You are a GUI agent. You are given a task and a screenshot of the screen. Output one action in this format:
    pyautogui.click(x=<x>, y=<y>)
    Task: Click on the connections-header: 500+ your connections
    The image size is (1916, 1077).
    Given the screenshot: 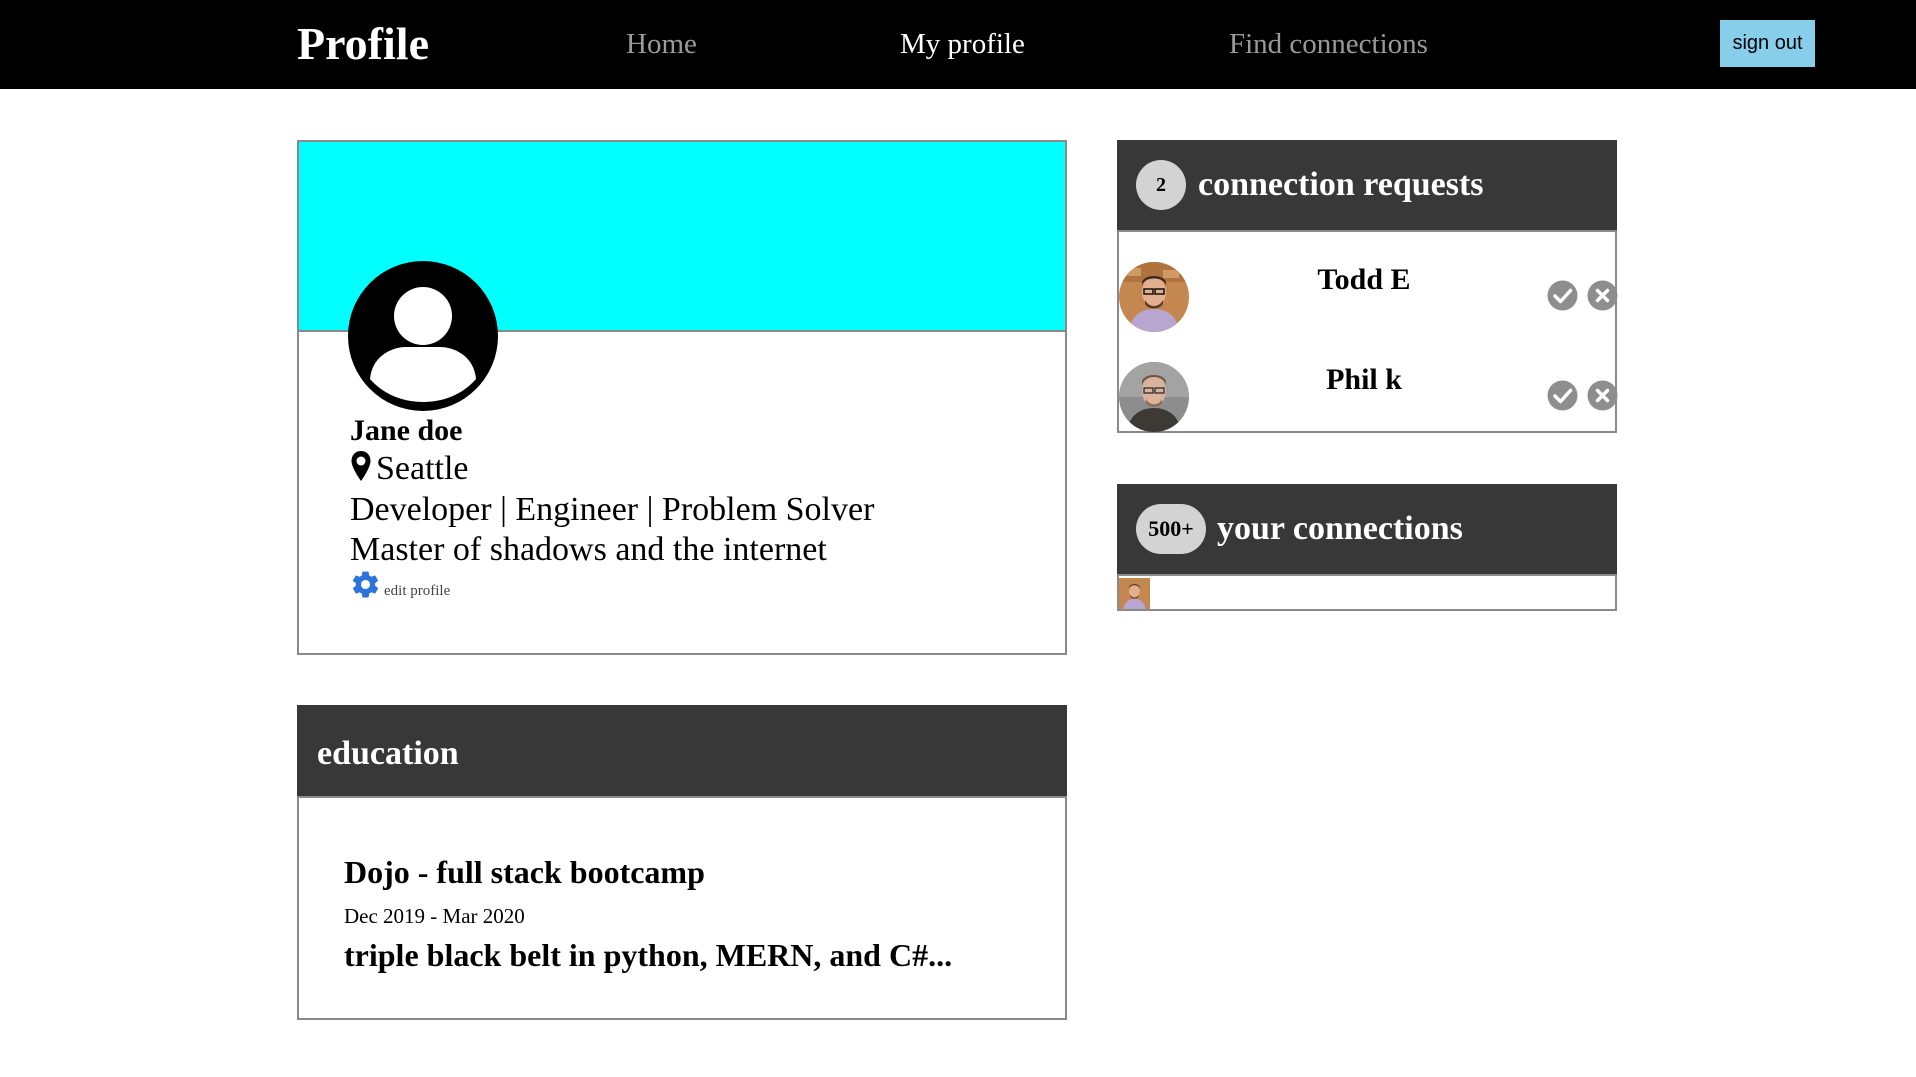 What is the action you would take?
    pyautogui.click(x=1367, y=530)
    